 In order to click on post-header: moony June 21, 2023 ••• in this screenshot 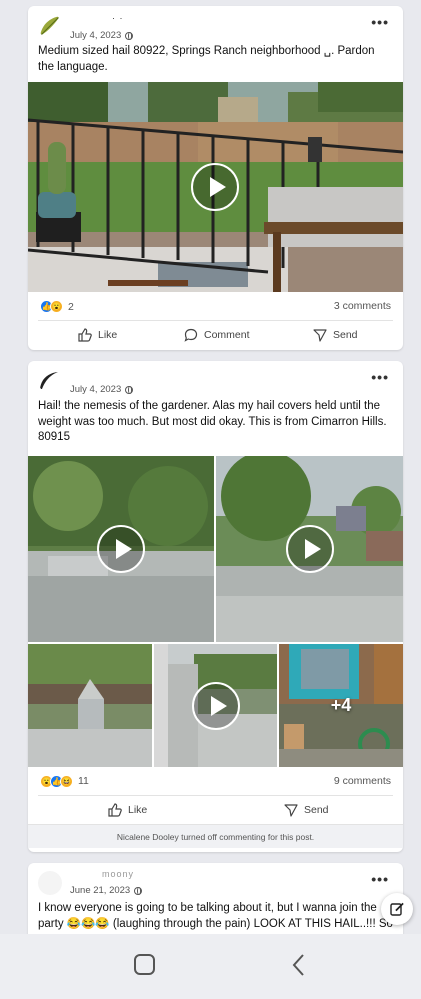, I will do `click(215, 882)`.